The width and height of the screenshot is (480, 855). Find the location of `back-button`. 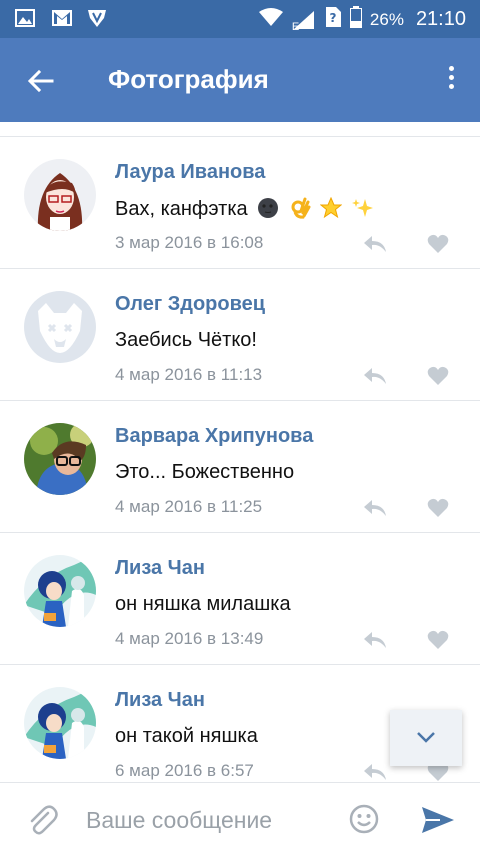

back-button is located at coordinates (41, 81).